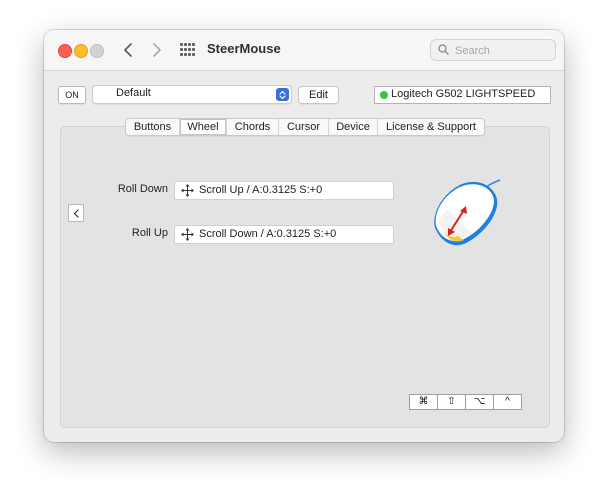 The width and height of the screenshot is (608, 500). I want to click on zoom-window-button, so click(97, 51).